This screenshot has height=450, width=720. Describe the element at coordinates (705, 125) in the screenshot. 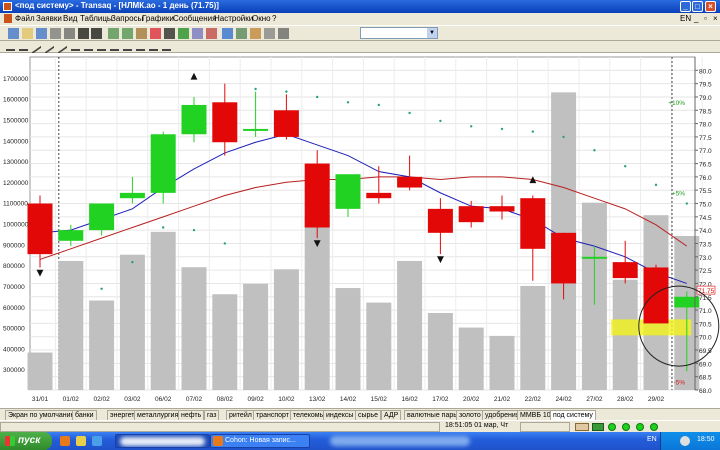

I see `right-axis-label: 78.0` at that location.